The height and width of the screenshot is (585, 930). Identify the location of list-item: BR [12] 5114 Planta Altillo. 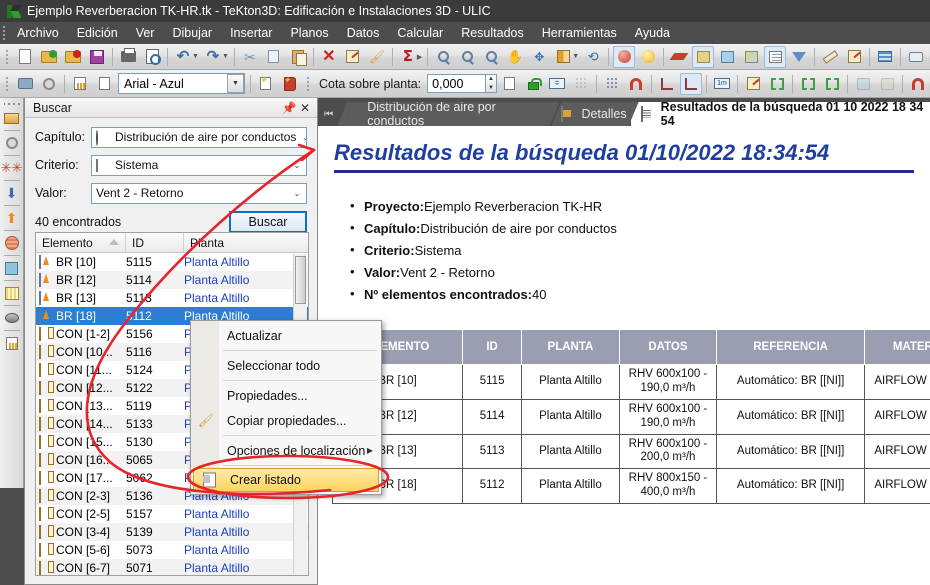
(172, 280).